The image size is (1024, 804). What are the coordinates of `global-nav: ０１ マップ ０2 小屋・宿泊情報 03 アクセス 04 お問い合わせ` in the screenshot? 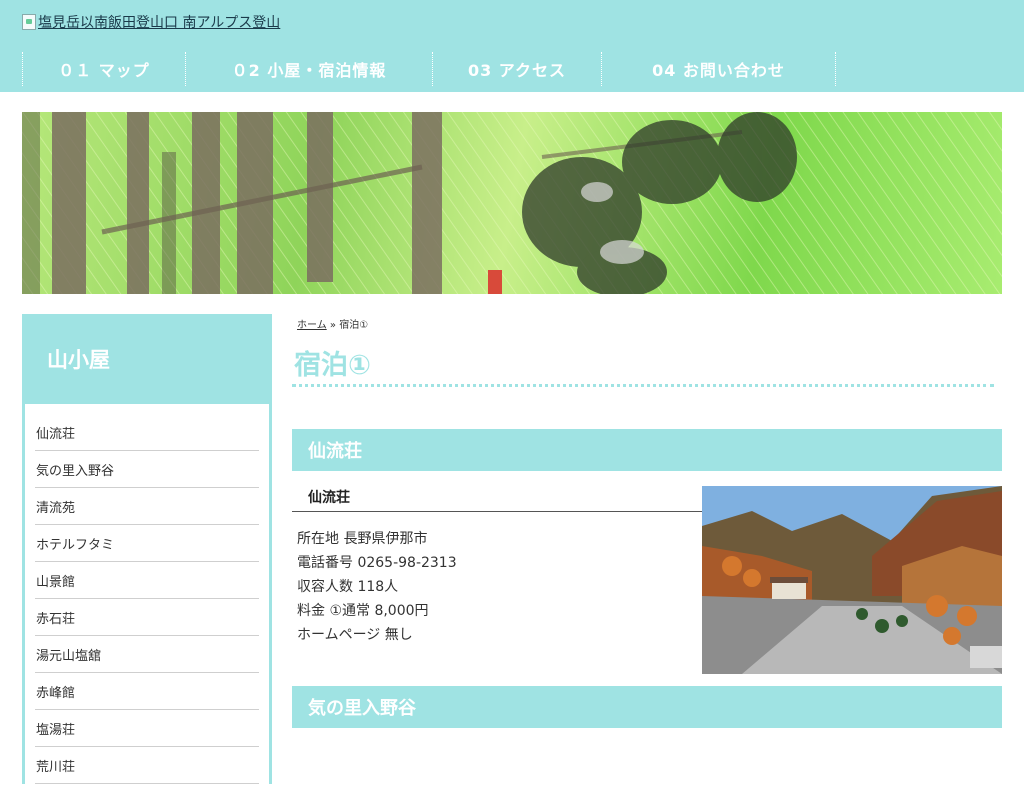 It's located at (429, 69).